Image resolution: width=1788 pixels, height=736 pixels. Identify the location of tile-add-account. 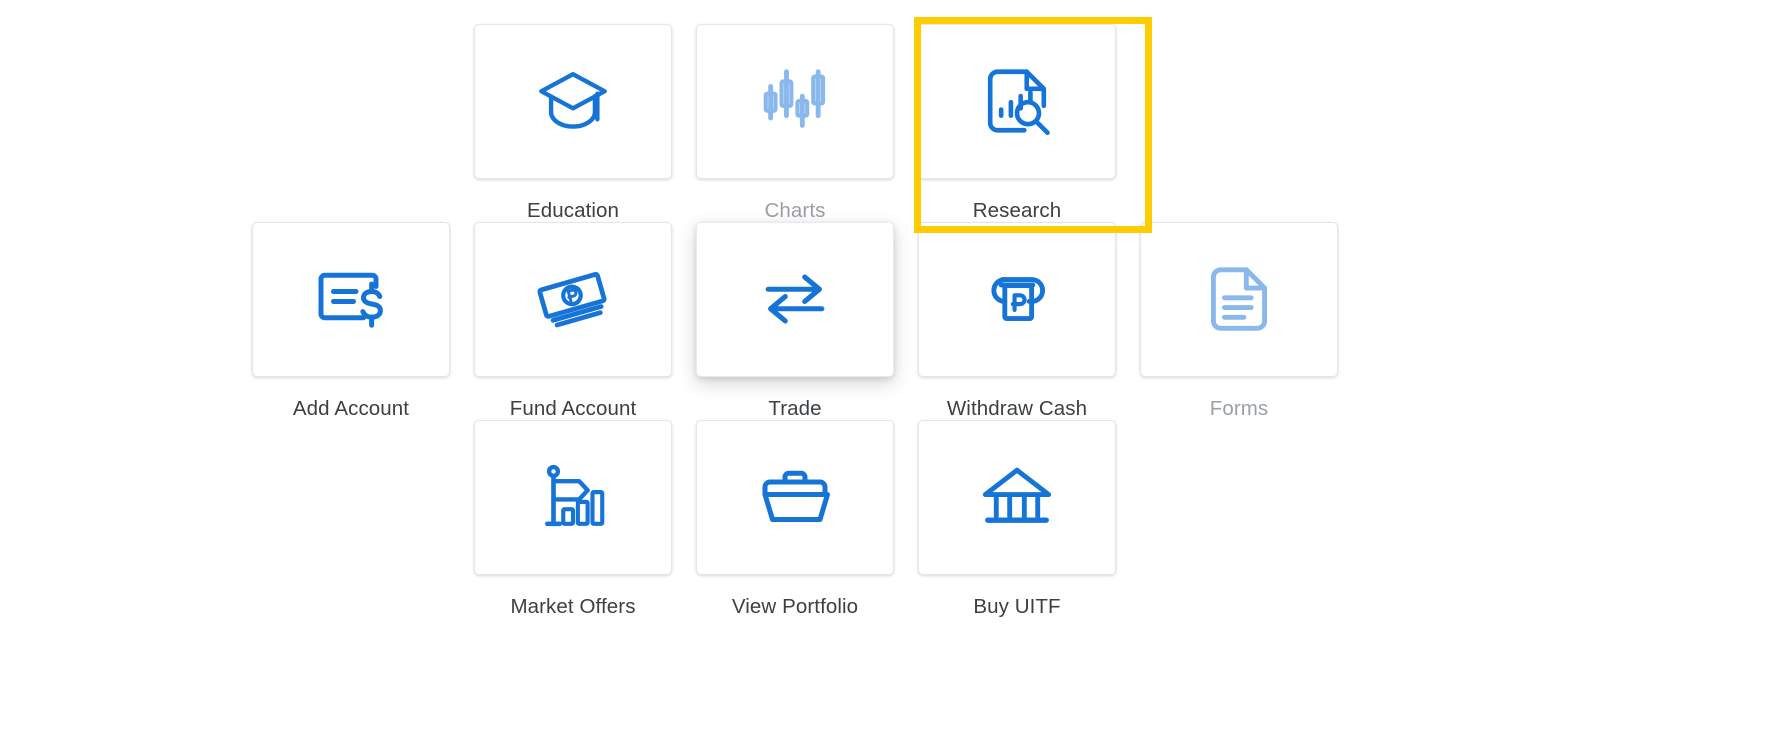
(351, 299).